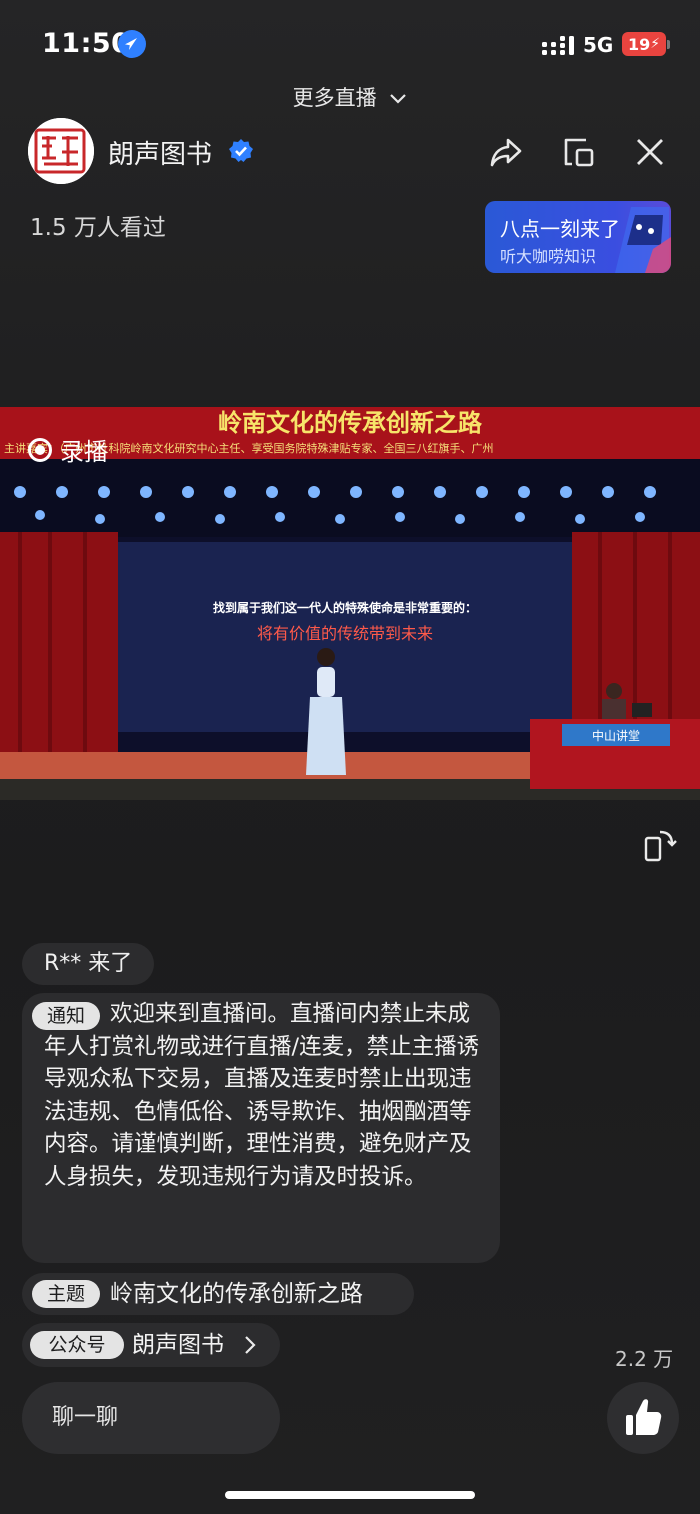 The width and height of the screenshot is (700, 1514). I want to click on more-live-label: 更多直播, so click(334, 98).